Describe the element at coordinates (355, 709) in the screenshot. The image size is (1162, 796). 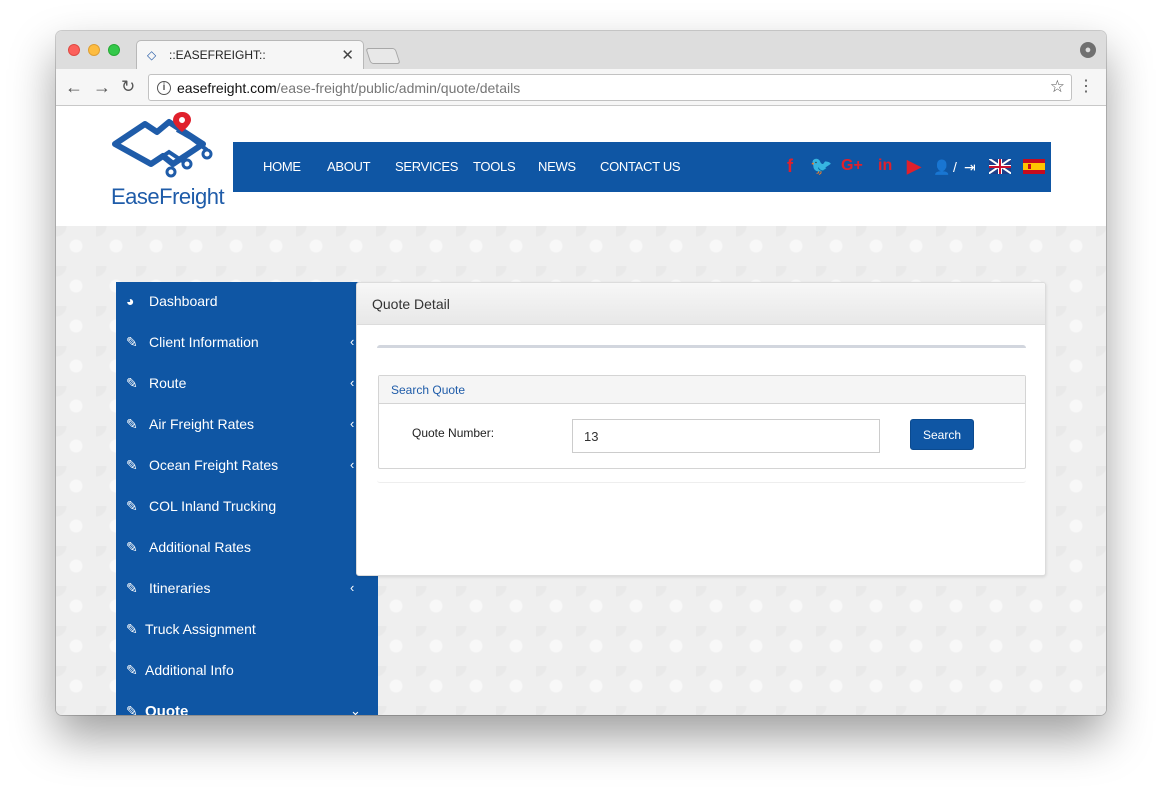
I see `chevron-down-icon: ⌄` at that location.